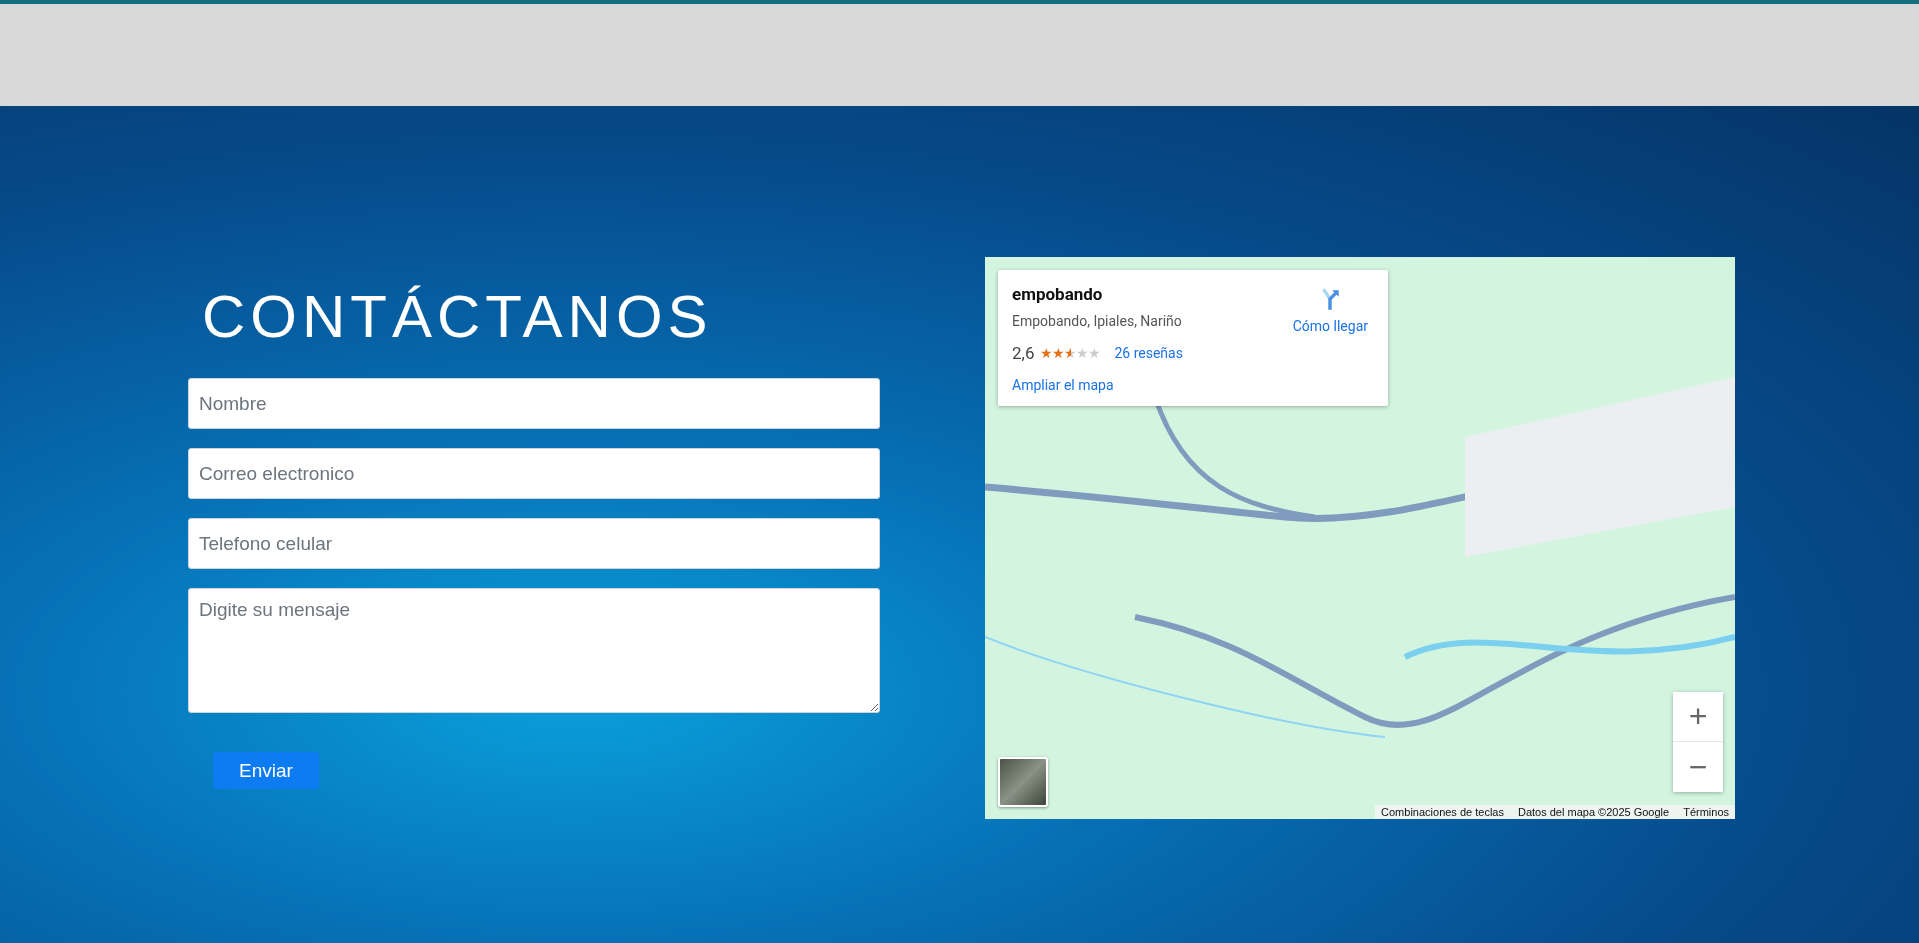  I want to click on zoom-out-button: −, so click(1698, 767).